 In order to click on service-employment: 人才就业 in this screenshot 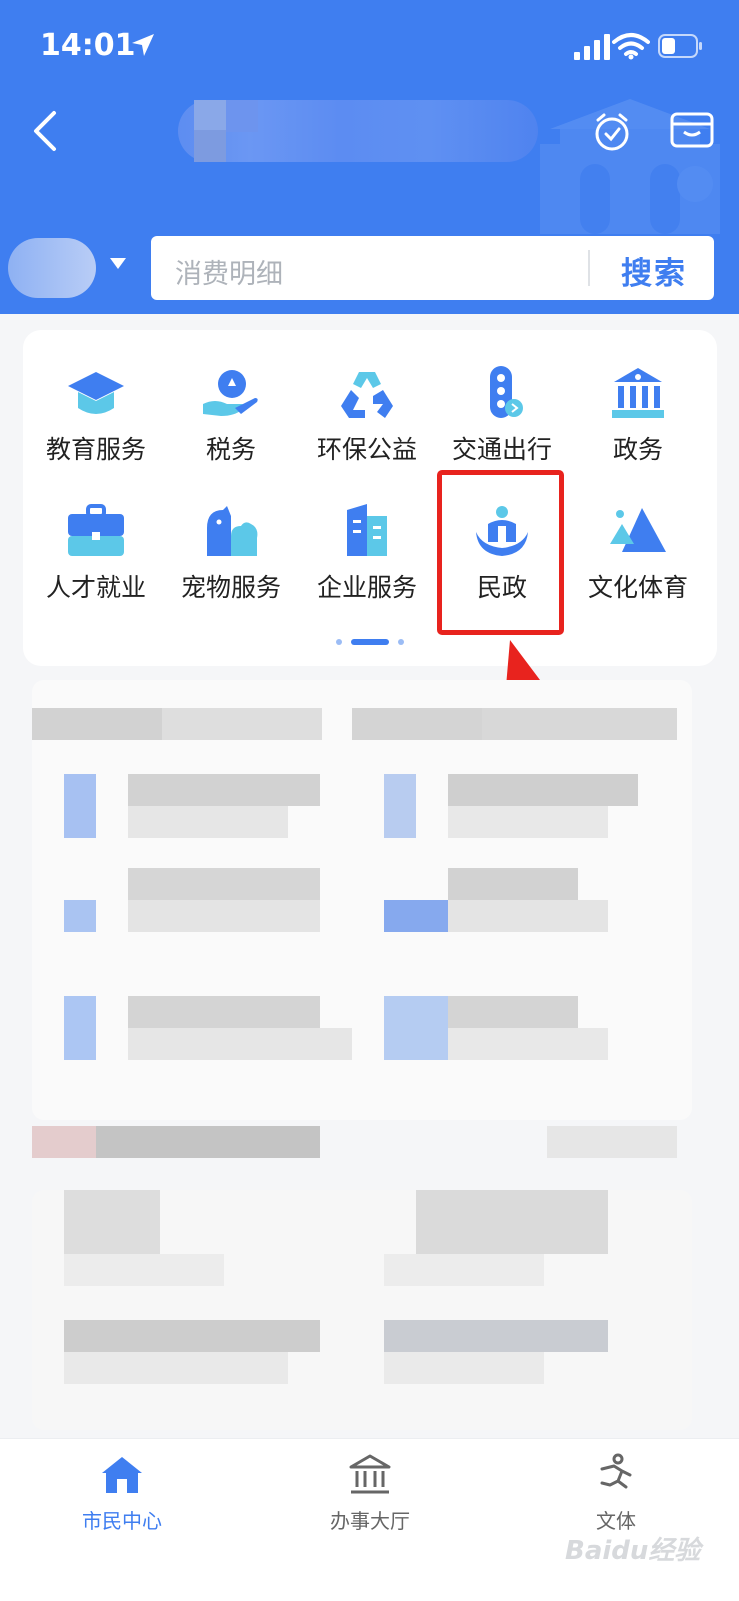, I will do `click(96, 557)`.